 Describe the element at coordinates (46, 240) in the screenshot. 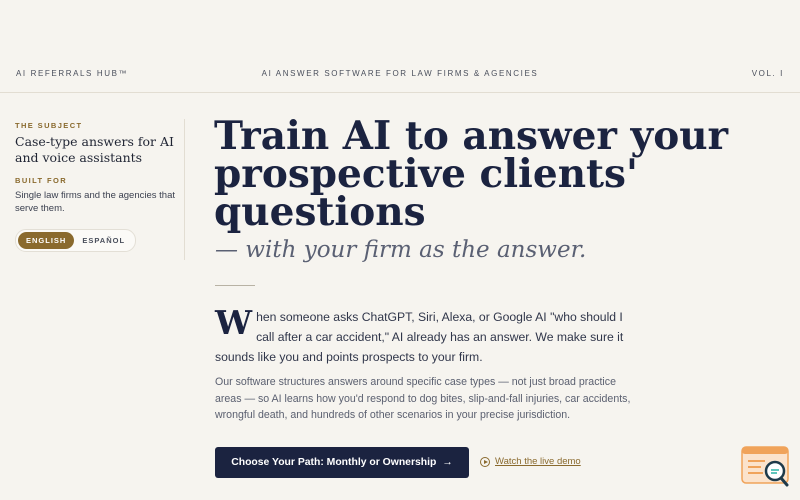

I see `language-english-button: ENGLISH` at that location.